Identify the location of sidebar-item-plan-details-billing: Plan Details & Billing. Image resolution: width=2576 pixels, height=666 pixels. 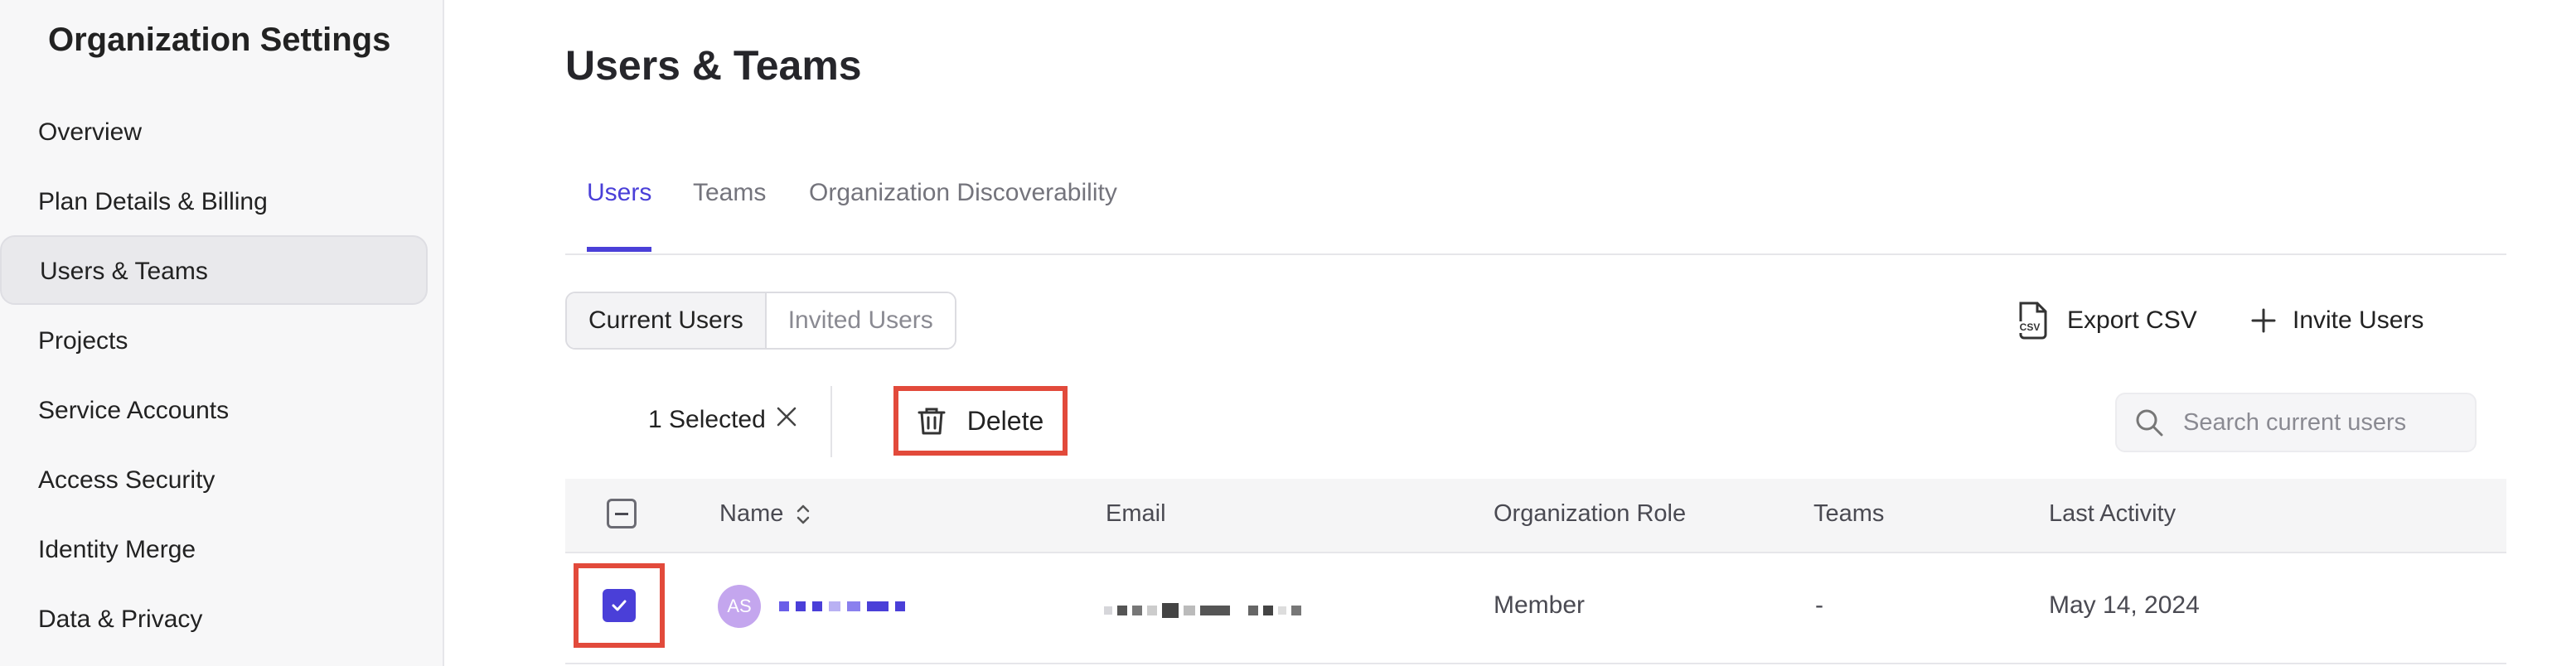
(214, 202).